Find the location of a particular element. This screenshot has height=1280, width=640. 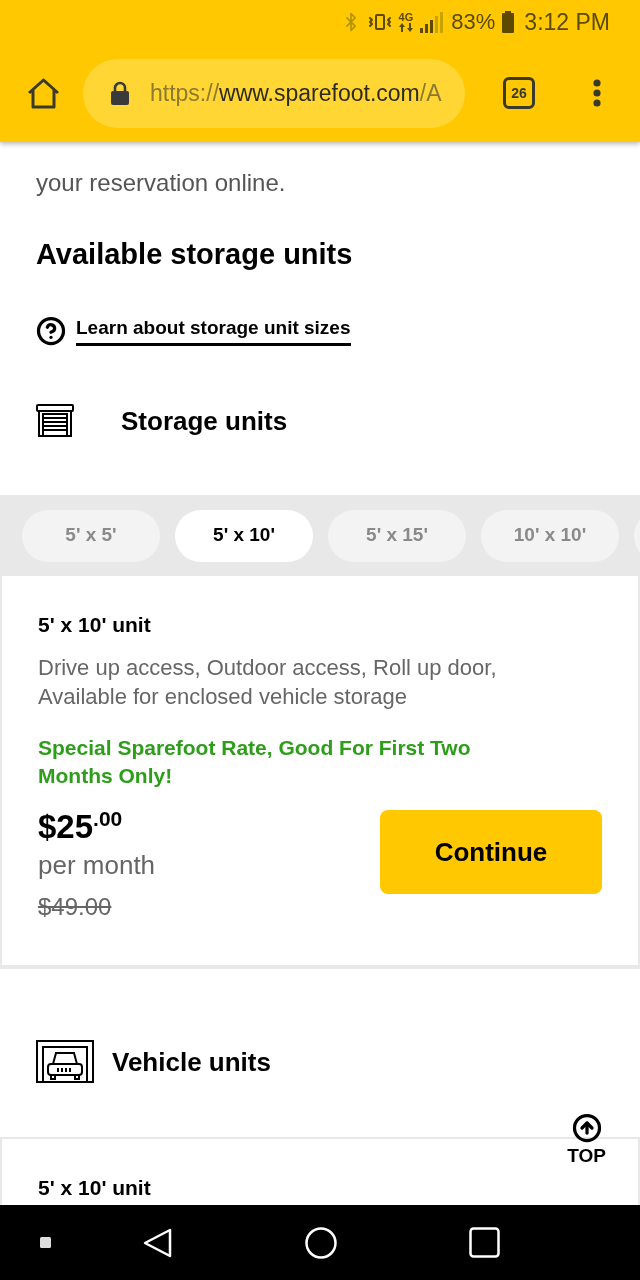

intro-text: your reservation online. is located at coordinates (161, 183).